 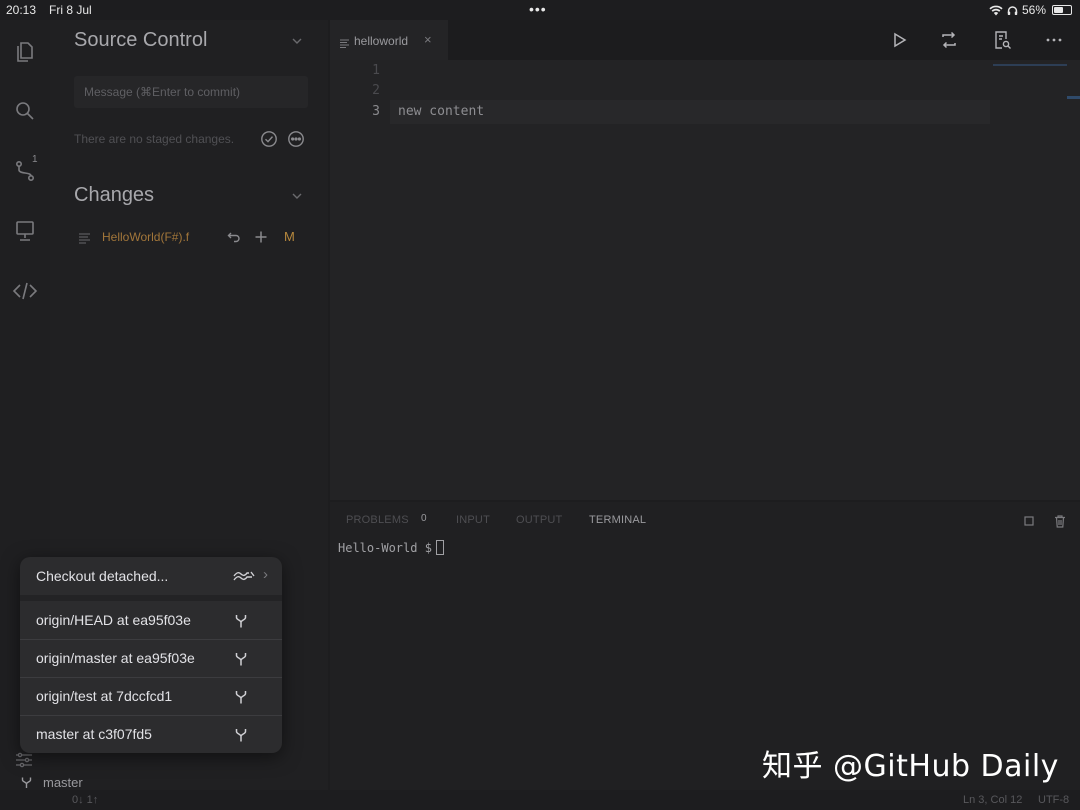 I want to click on menu-item-label: origin/test at 7dccfcd1, so click(x=104, y=696).